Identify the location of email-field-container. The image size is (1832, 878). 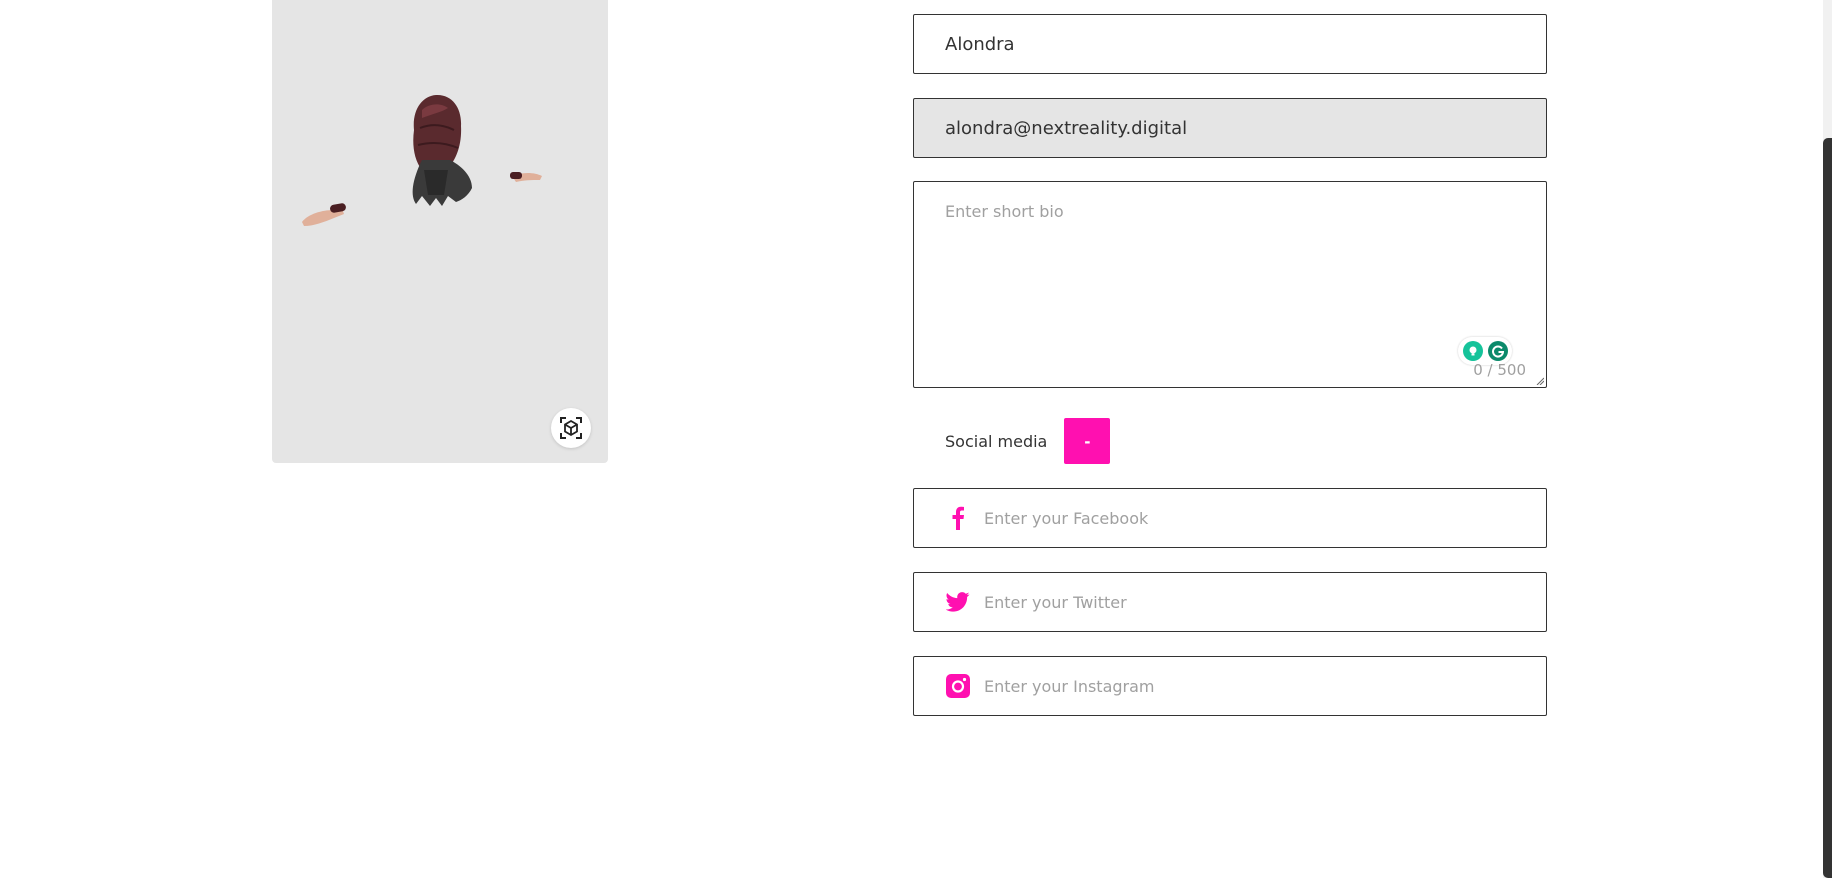
(1230, 128).